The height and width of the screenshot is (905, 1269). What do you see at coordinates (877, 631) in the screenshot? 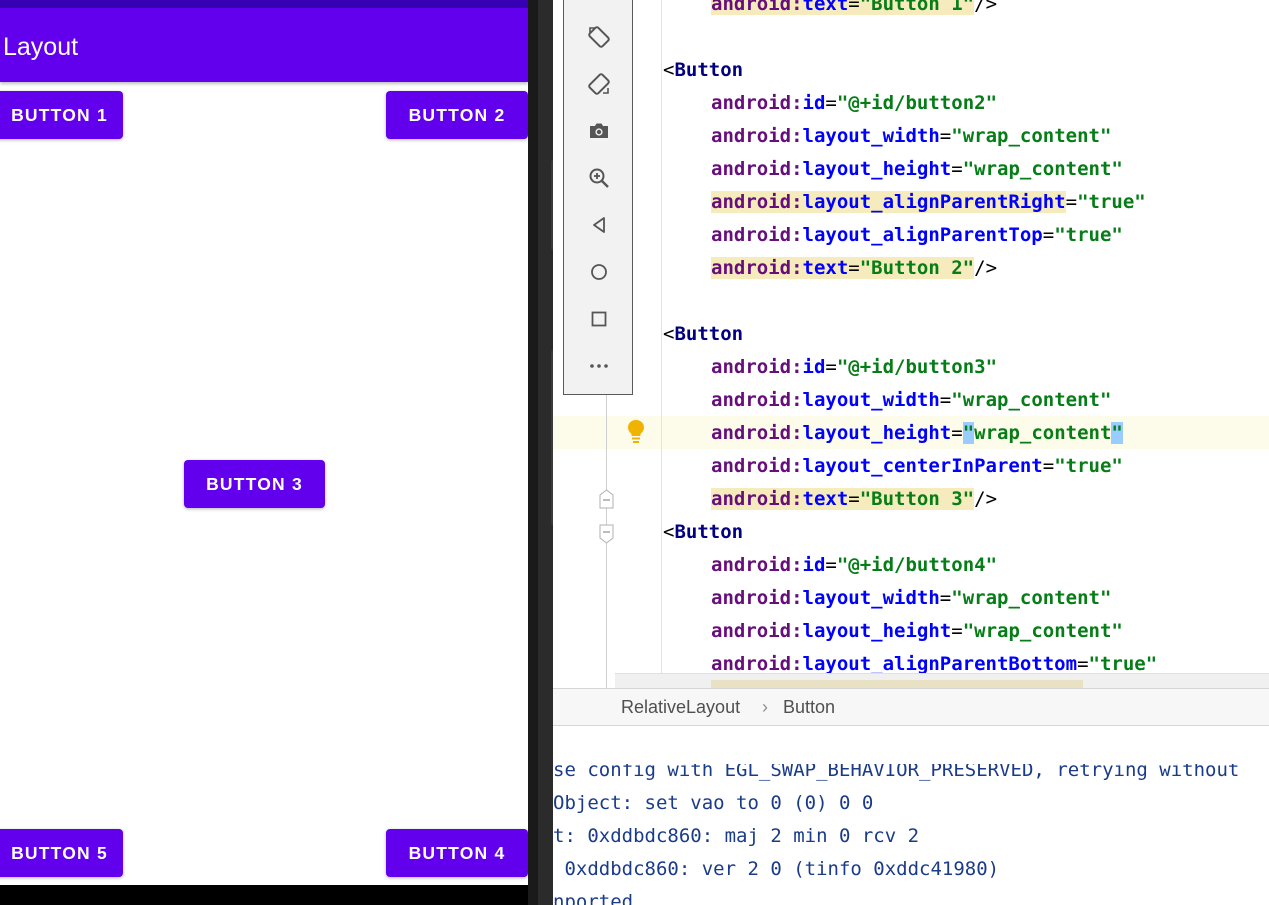
I see `code-attribute: layout_height` at bounding box center [877, 631].